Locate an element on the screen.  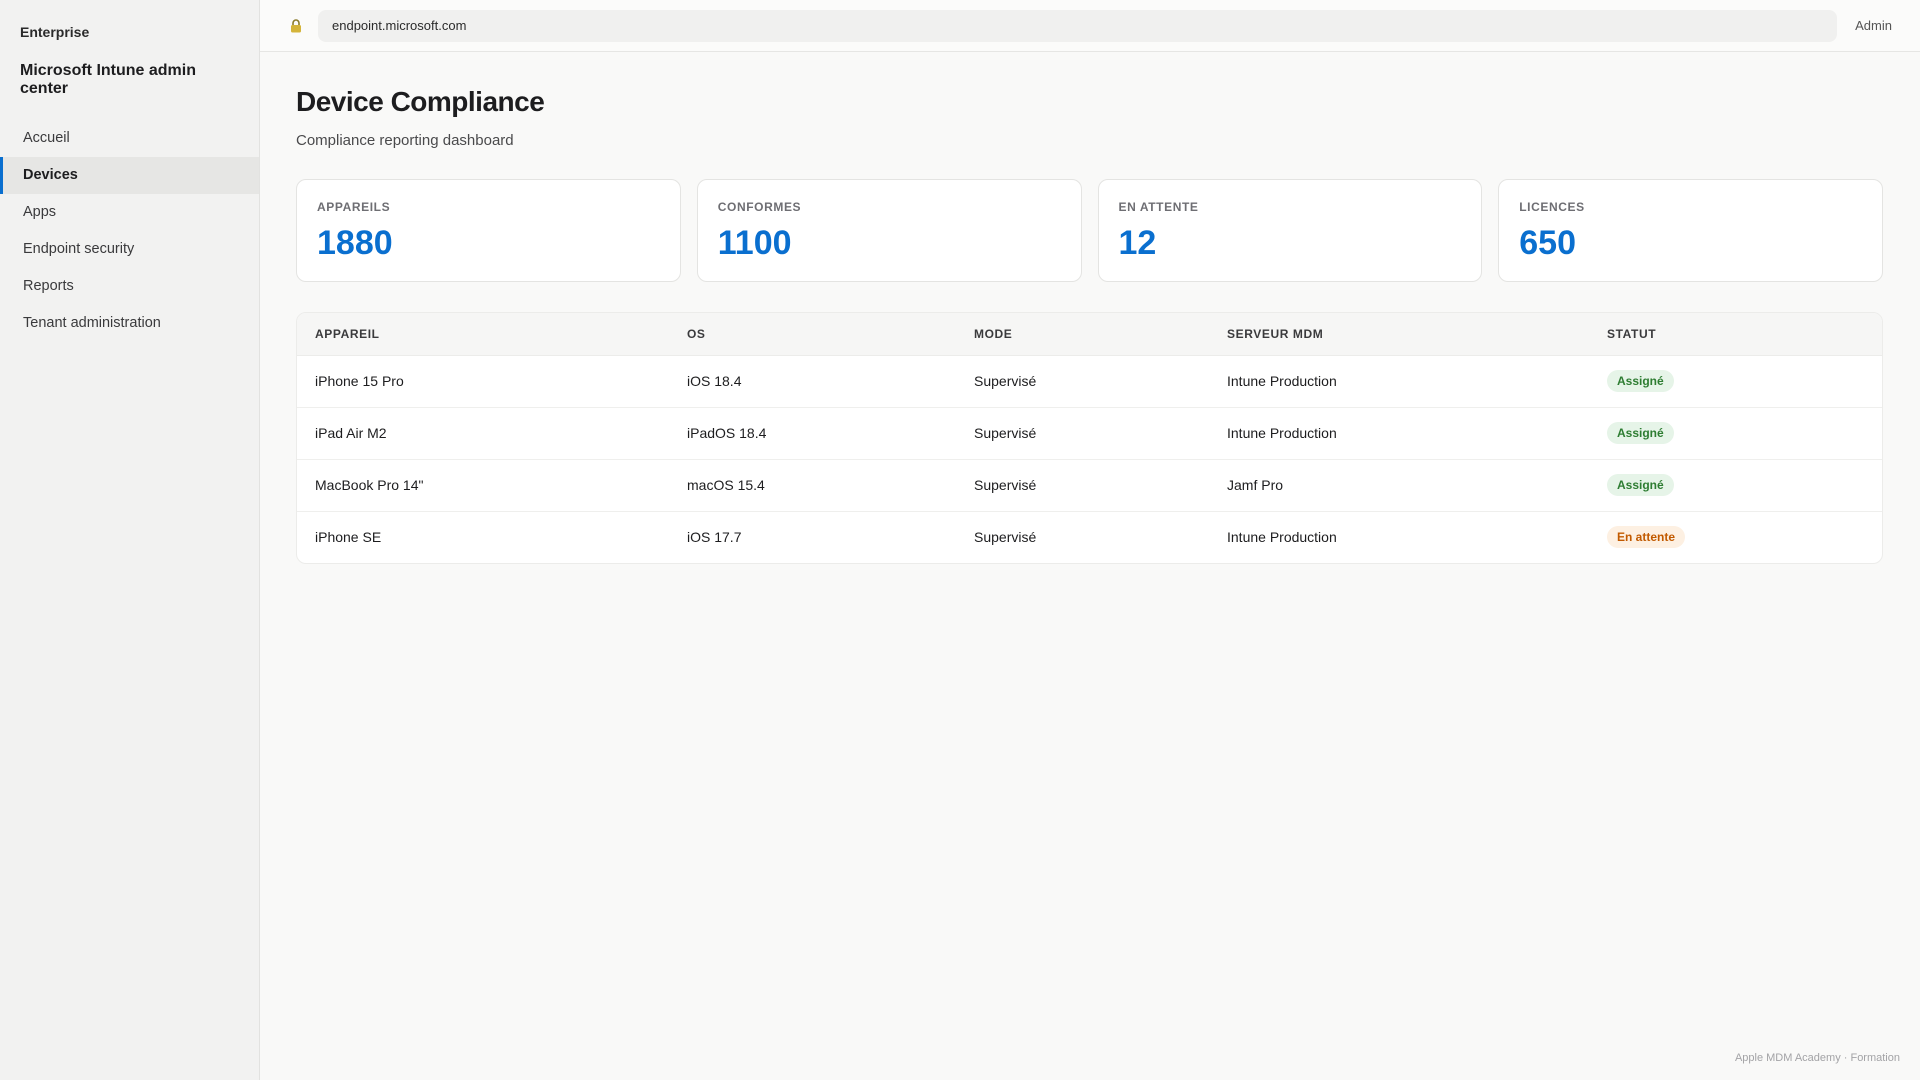
stat-label: EN ATTENTE is located at coordinates (1158, 207).